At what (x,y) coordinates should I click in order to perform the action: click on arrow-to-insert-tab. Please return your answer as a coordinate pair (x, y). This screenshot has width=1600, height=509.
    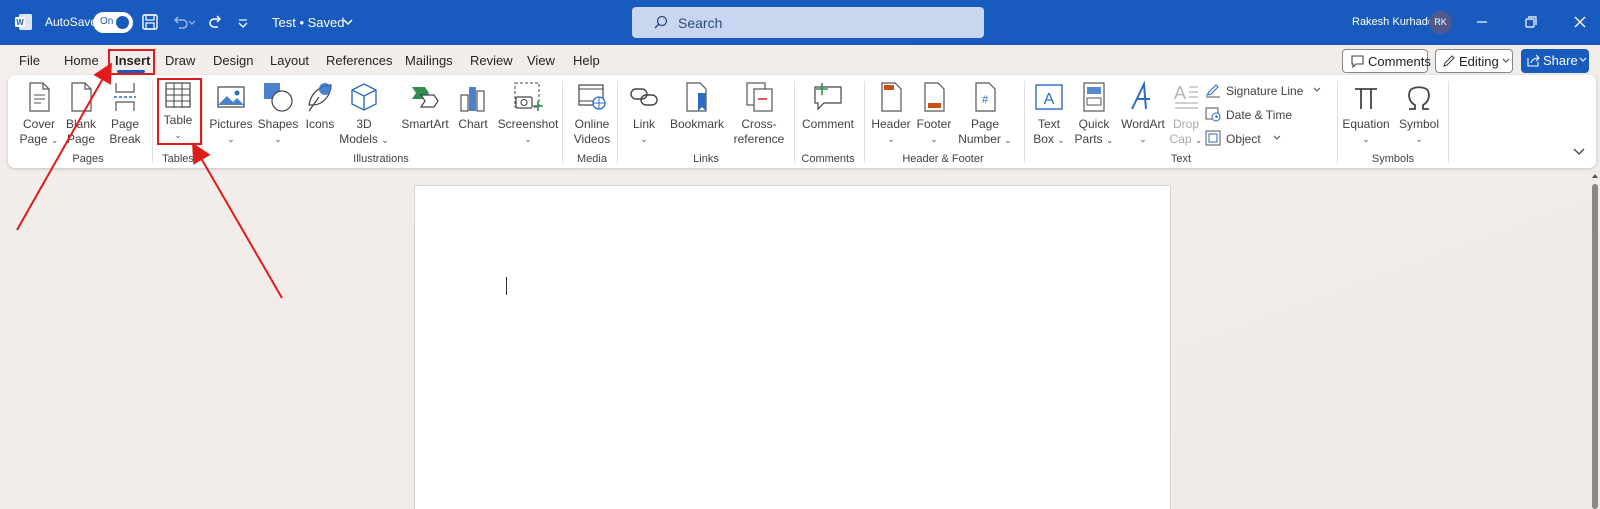
    Looking at the image, I should click on (64, 146).